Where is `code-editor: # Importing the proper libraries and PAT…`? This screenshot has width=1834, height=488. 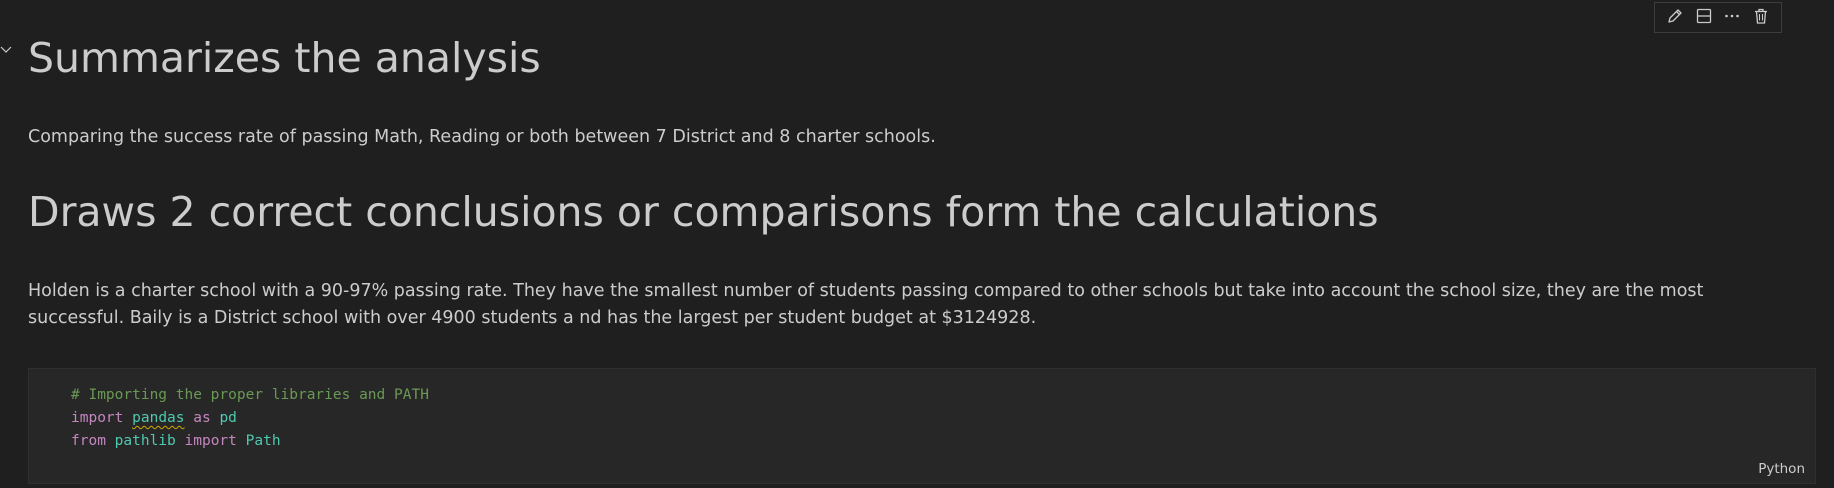 code-editor: # Importing the proper libraries and PAT… is located at coordinates (250, 418).